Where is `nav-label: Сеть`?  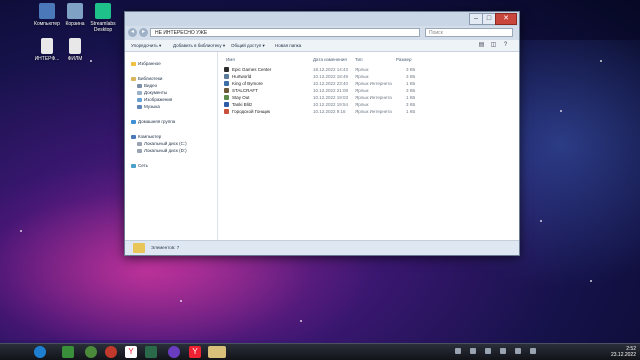
nav-label: Сеть is located at coordinates (143, 165).